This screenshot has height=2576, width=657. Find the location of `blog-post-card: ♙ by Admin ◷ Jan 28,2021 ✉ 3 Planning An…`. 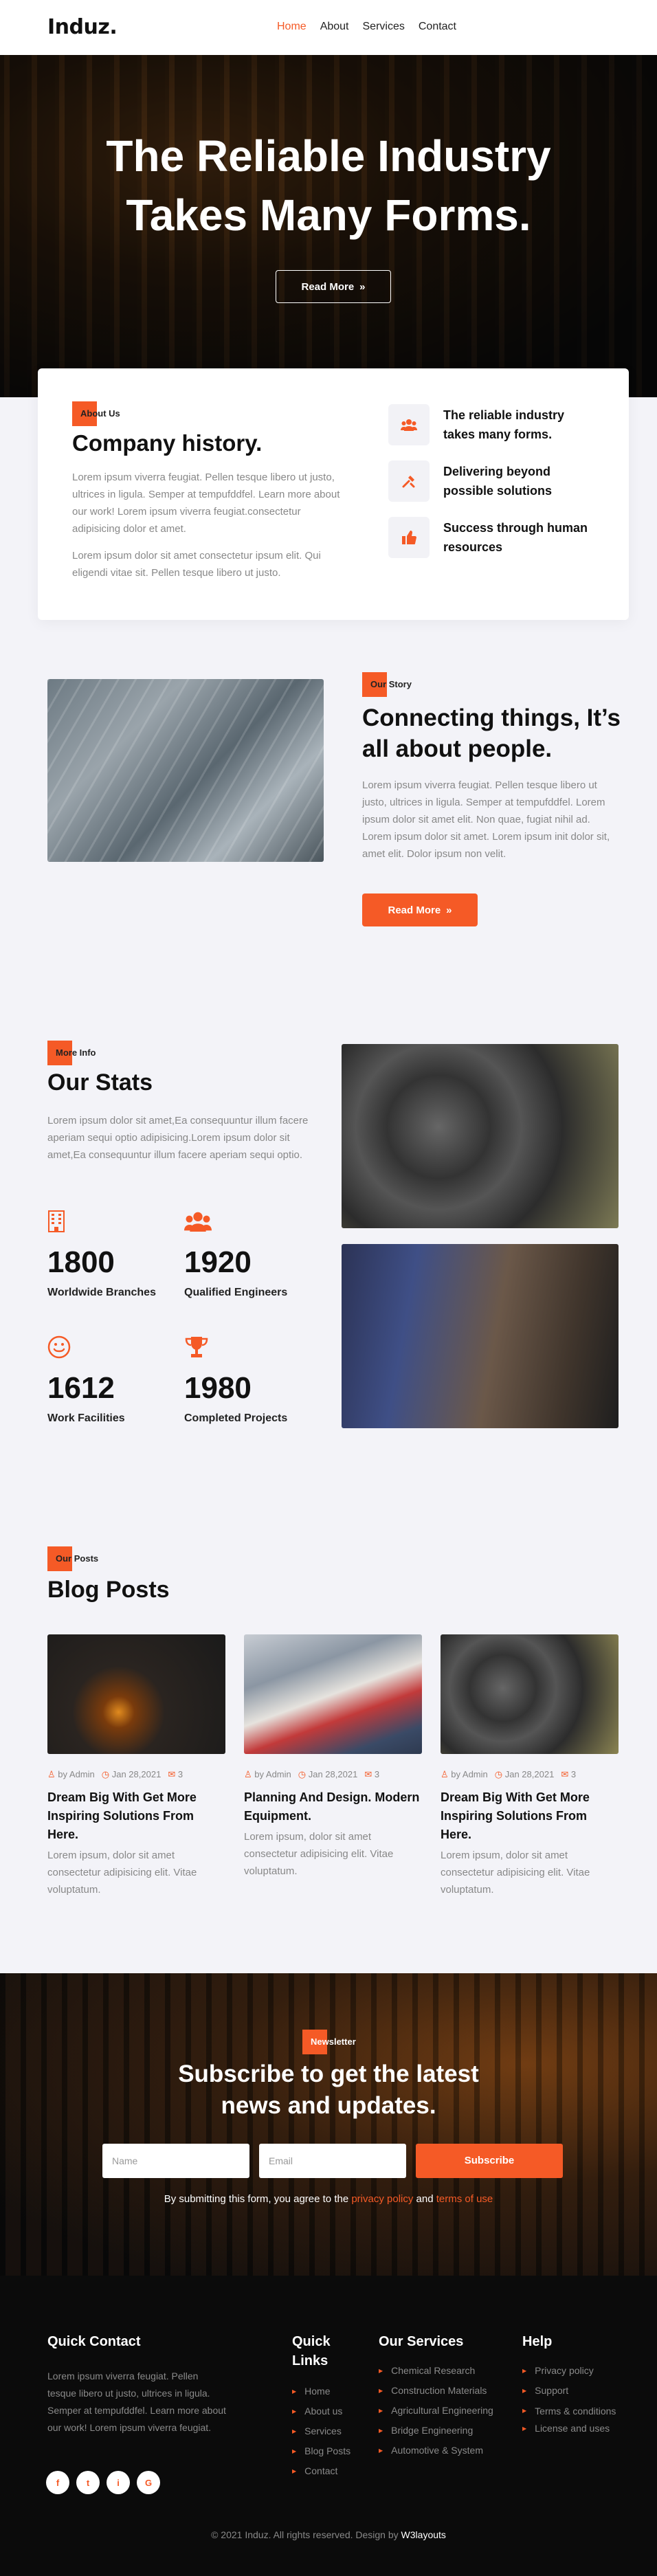

blog-post-card: ♙ by Admin ◷ Jan 28,2021 ✉ 3 Planning An… is located at coordinates (333, 1757).